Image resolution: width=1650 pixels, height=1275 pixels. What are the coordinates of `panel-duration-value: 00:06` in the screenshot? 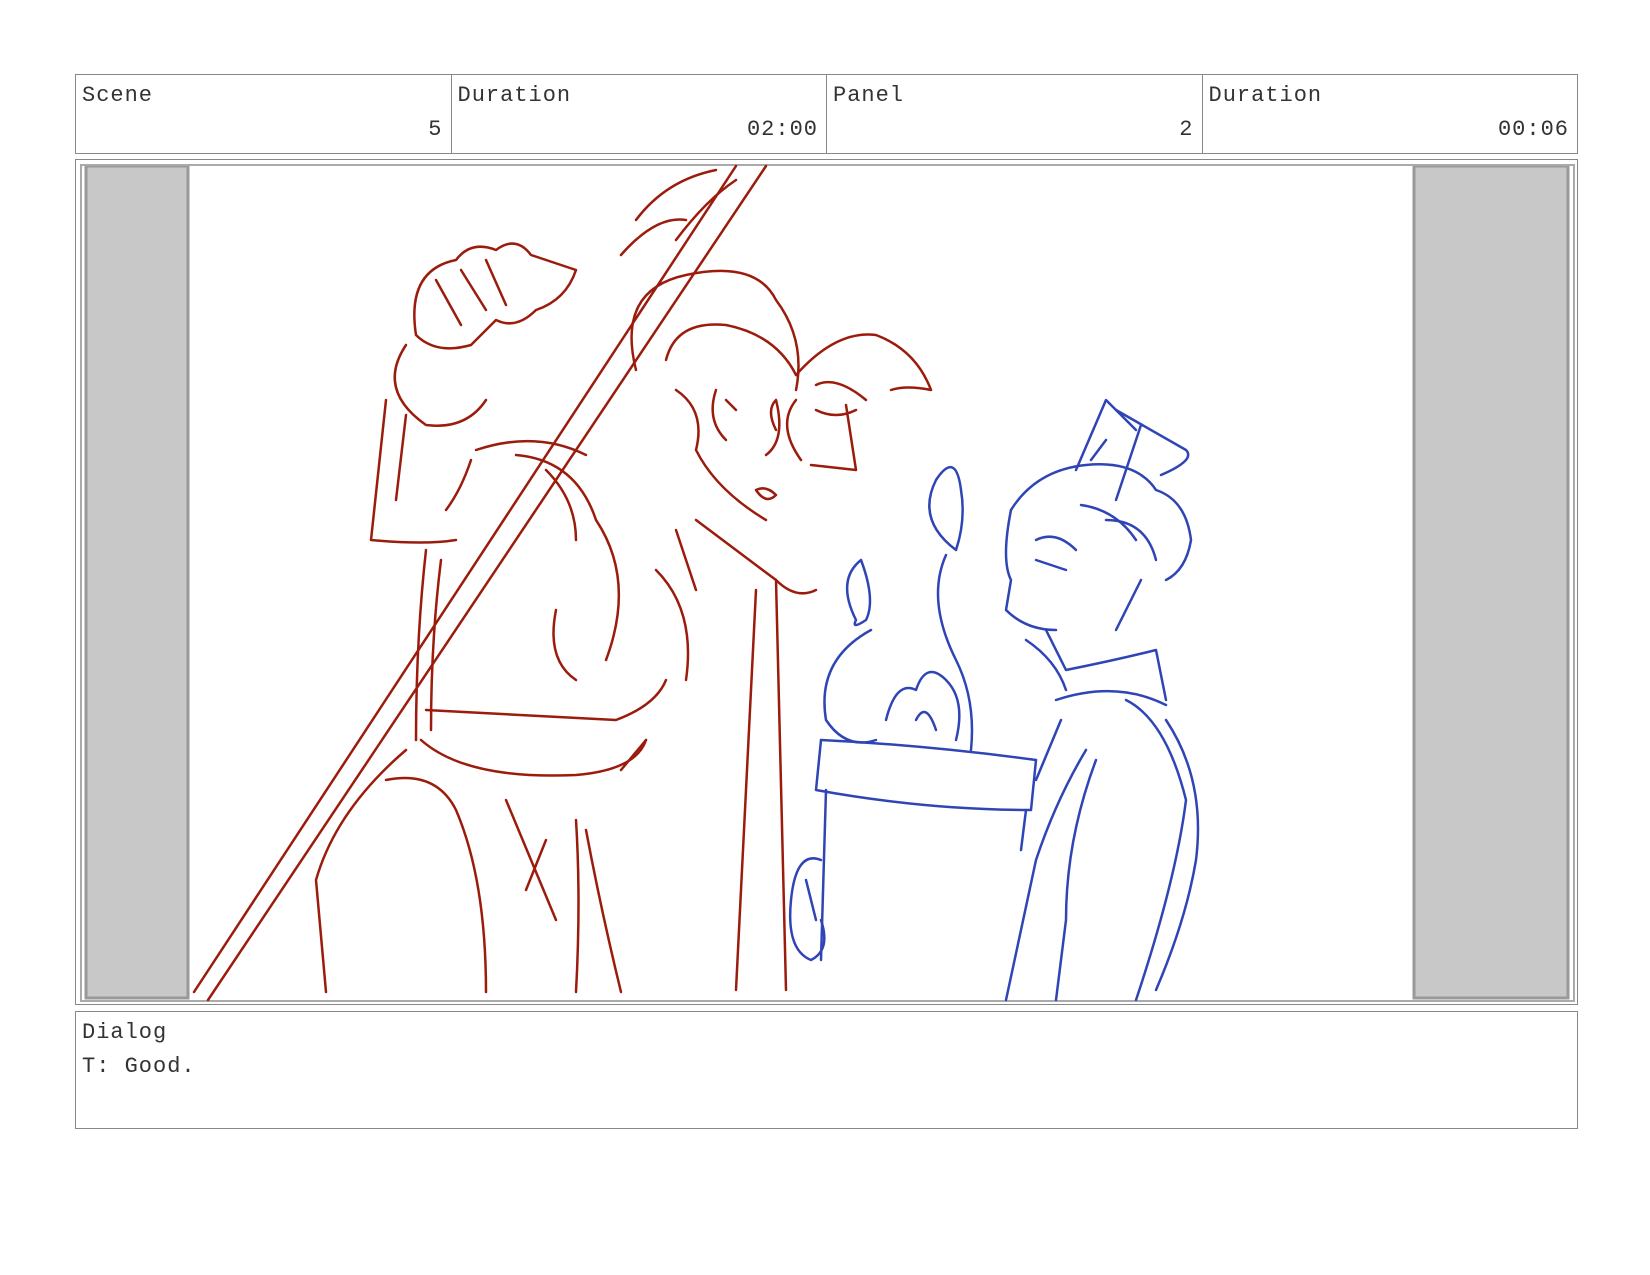 It's located at (1533, 129).